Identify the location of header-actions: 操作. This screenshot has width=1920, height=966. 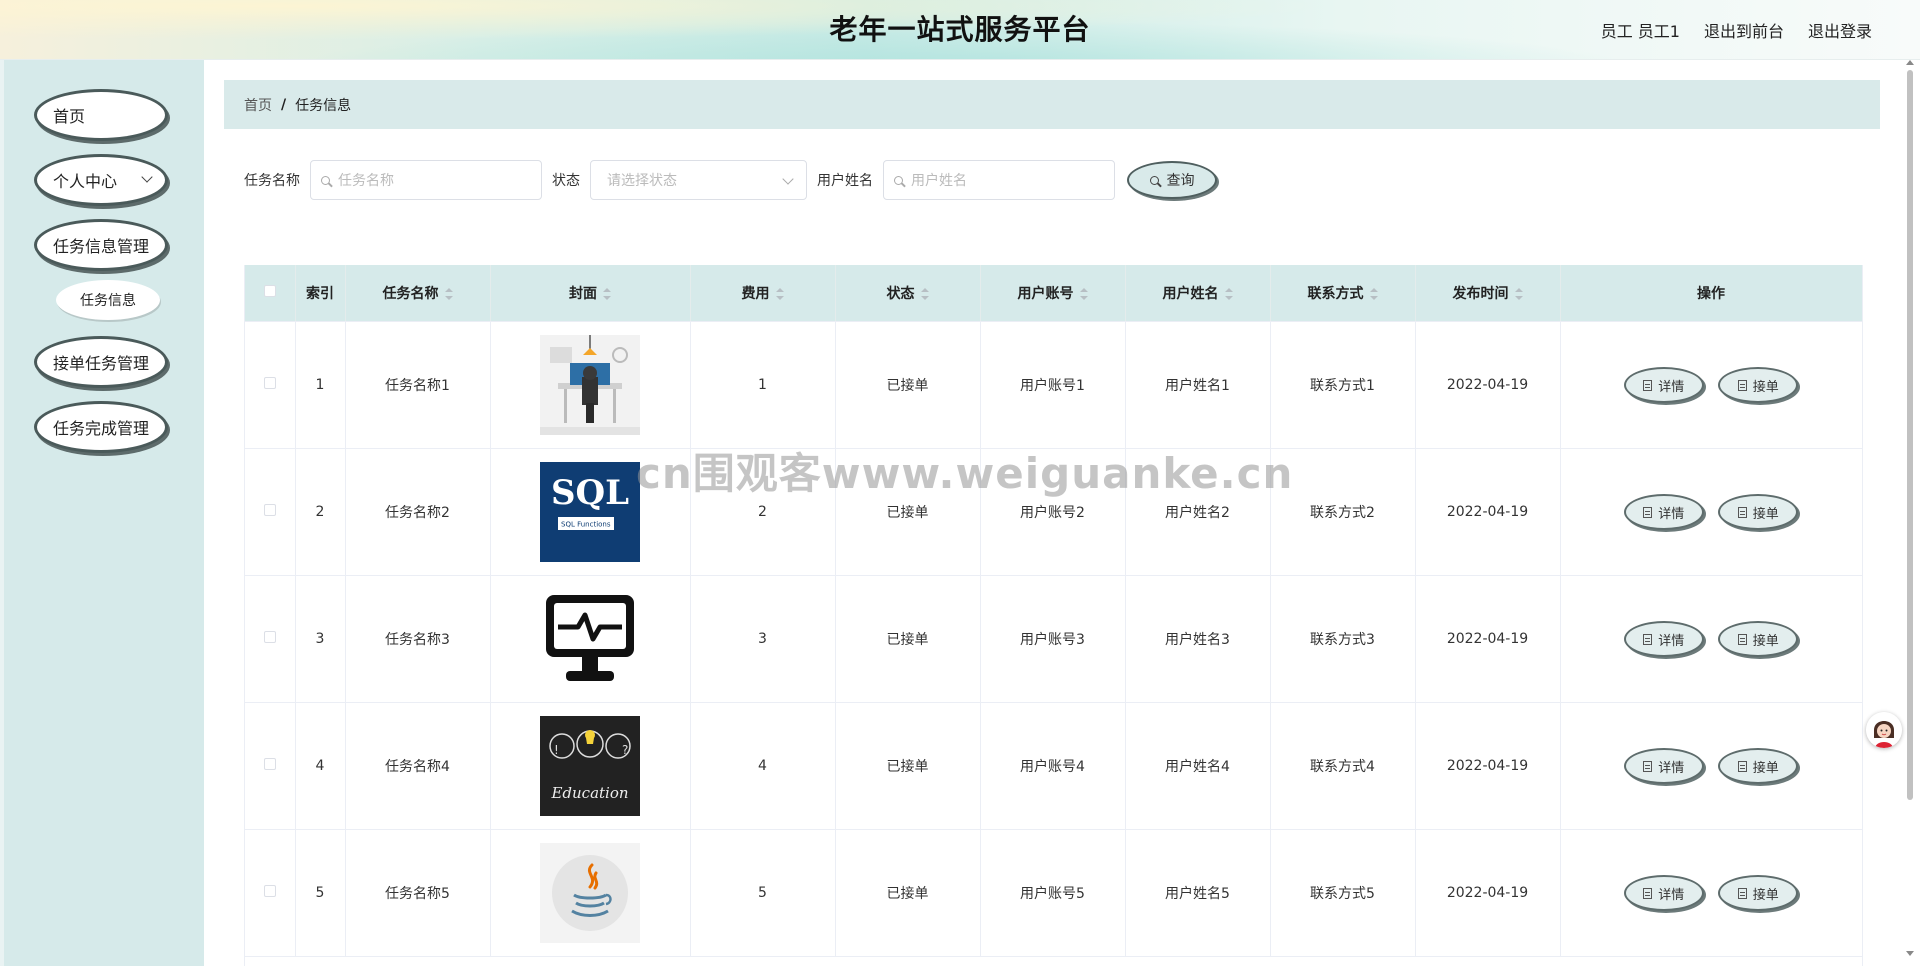
(1711, 293).